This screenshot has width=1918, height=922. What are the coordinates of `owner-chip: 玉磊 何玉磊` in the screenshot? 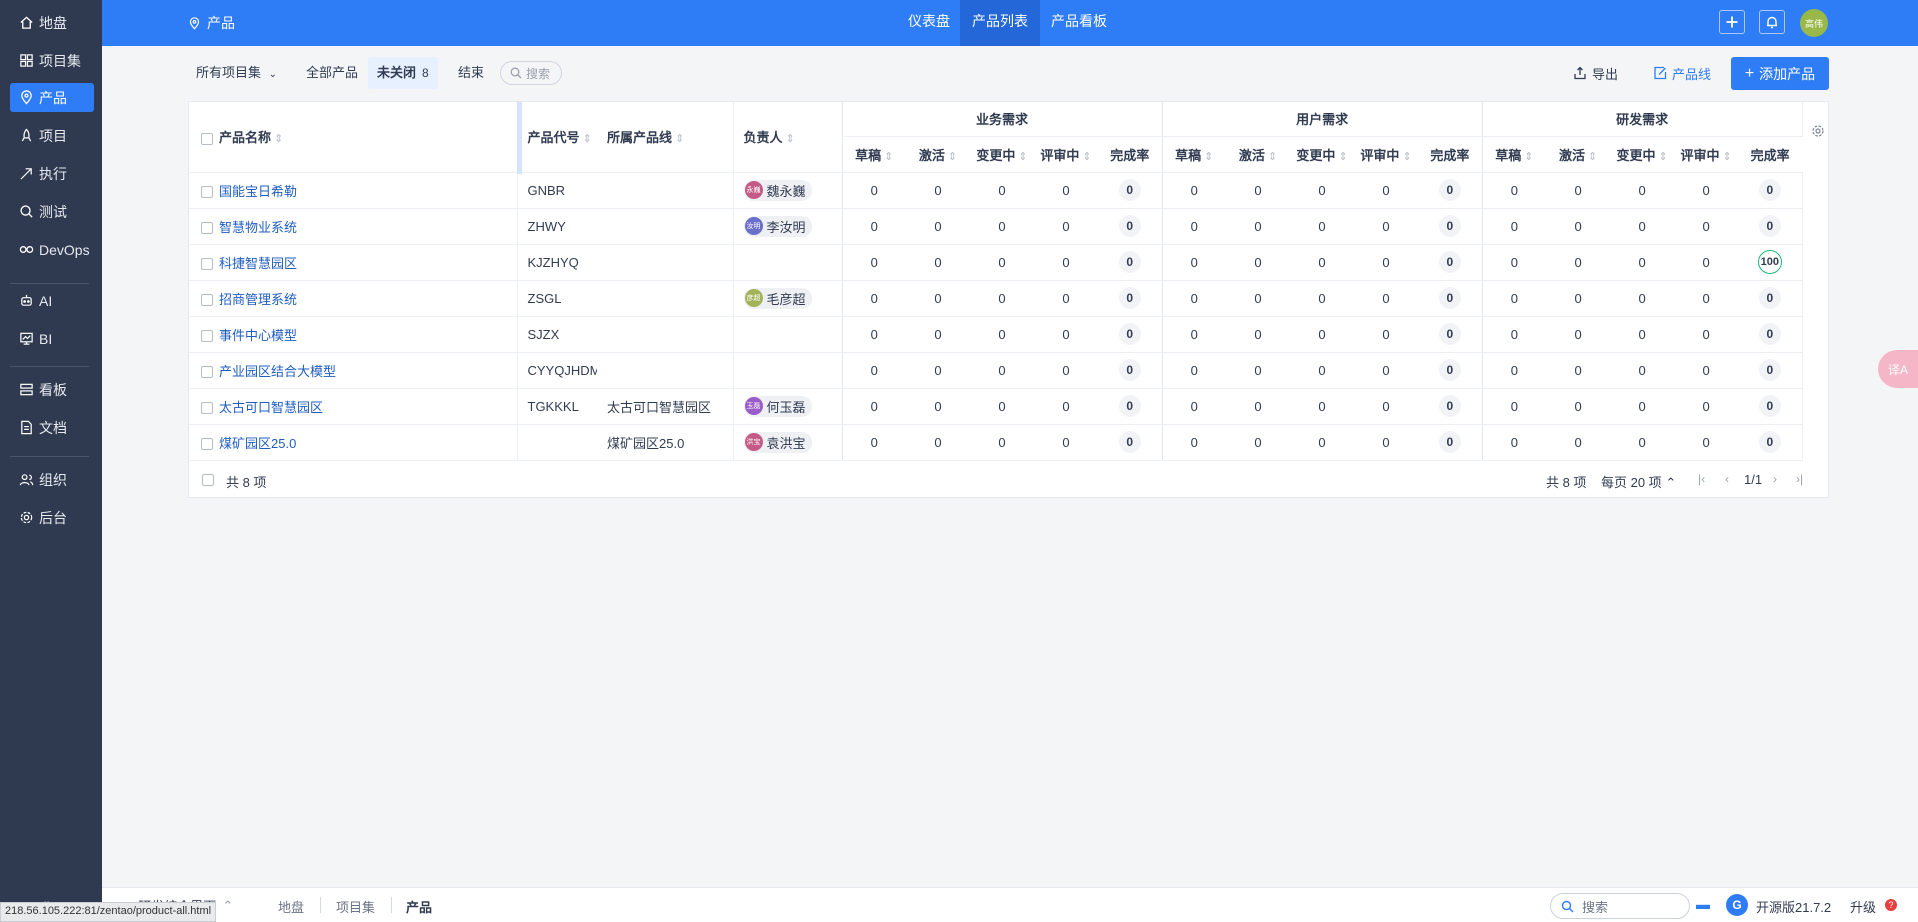 It's located at (777, 406).